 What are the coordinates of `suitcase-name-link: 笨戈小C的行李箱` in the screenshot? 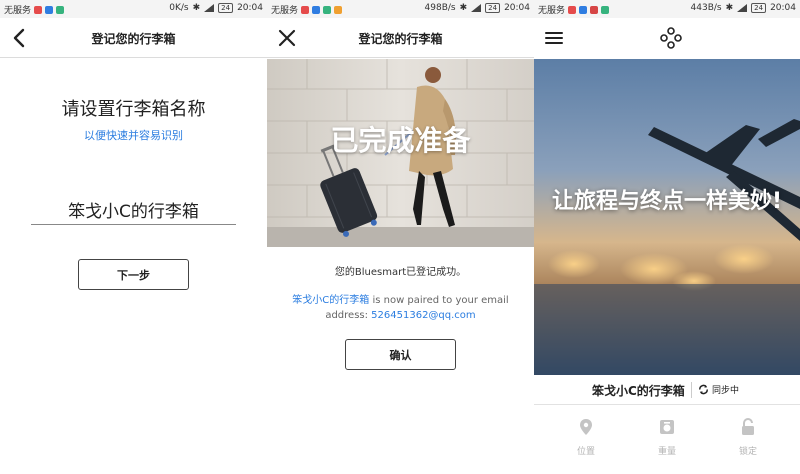 It's located at (330, 300).